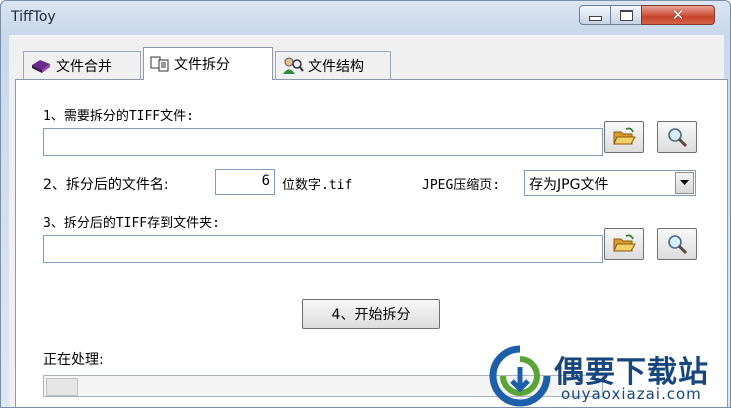 This screenshot has width=731, height=408. I want to click on chevron-down-icon, so click(684, 182).